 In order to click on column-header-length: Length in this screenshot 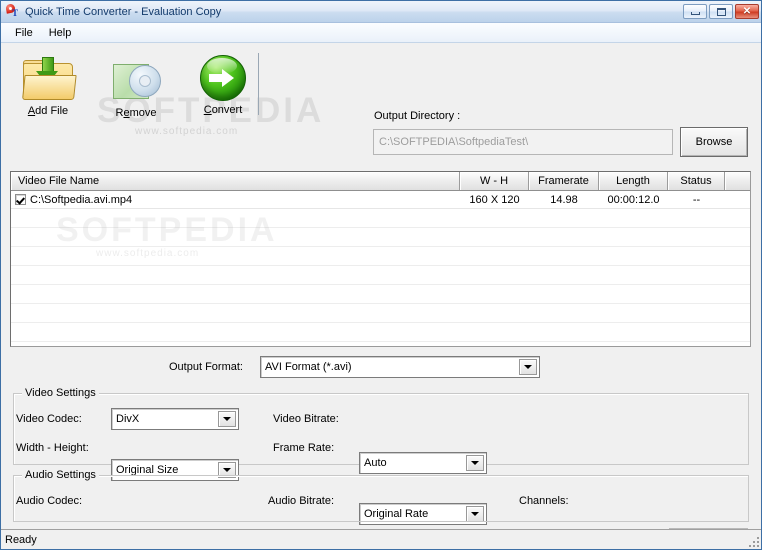, I will do `click(633, 181)`.